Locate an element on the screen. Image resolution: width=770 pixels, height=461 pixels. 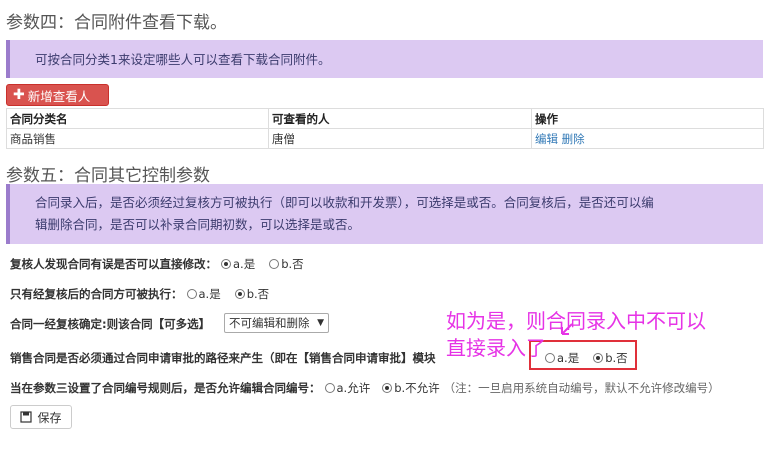
q1-option-b-label: b.否 is located at coordinates (292, 264).